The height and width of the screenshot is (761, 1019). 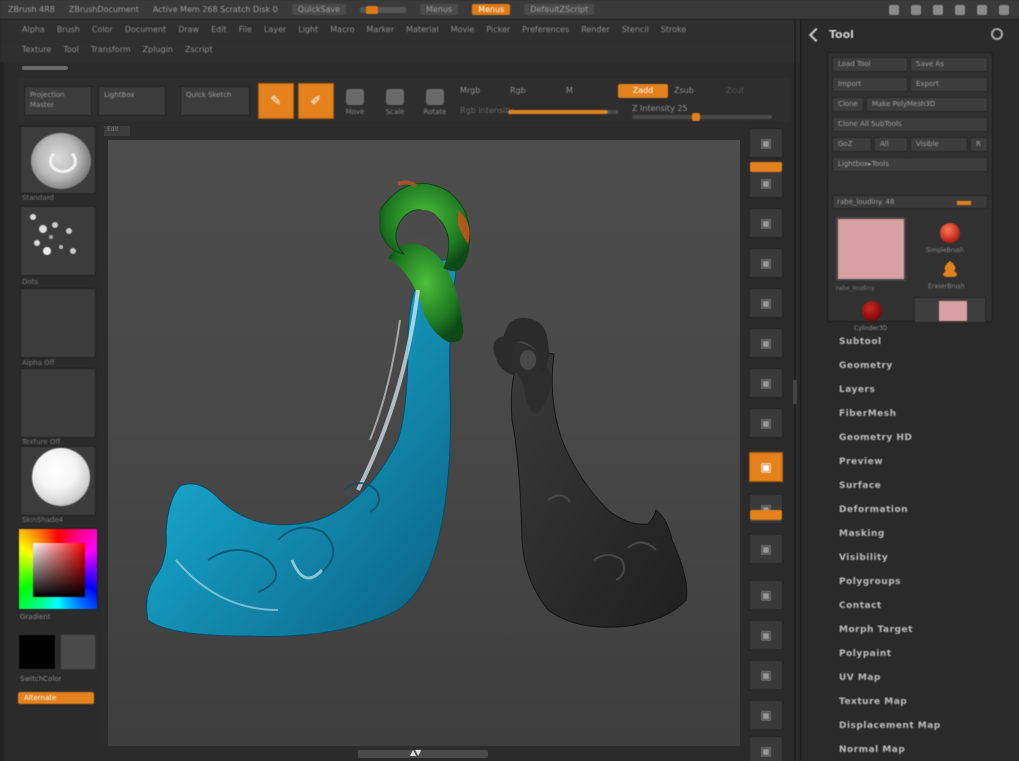 What do you see at coordinates (559, 9) in the screenshot?
I see `default-zscript-button: DefaultZScript` at bounding box center [559, 9].